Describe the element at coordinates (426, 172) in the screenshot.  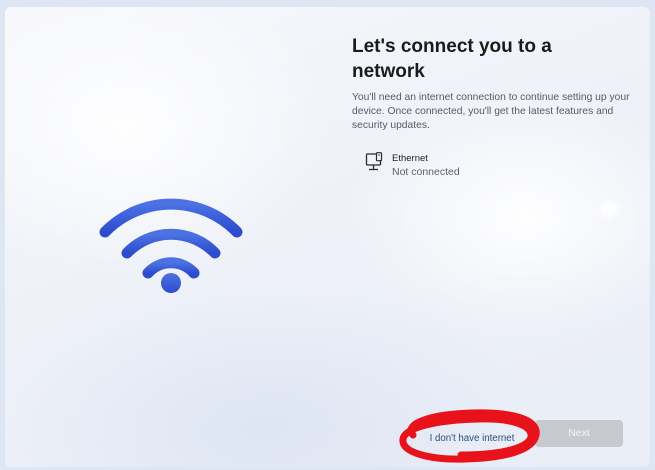
I see `network-status: Not connected` at that location.